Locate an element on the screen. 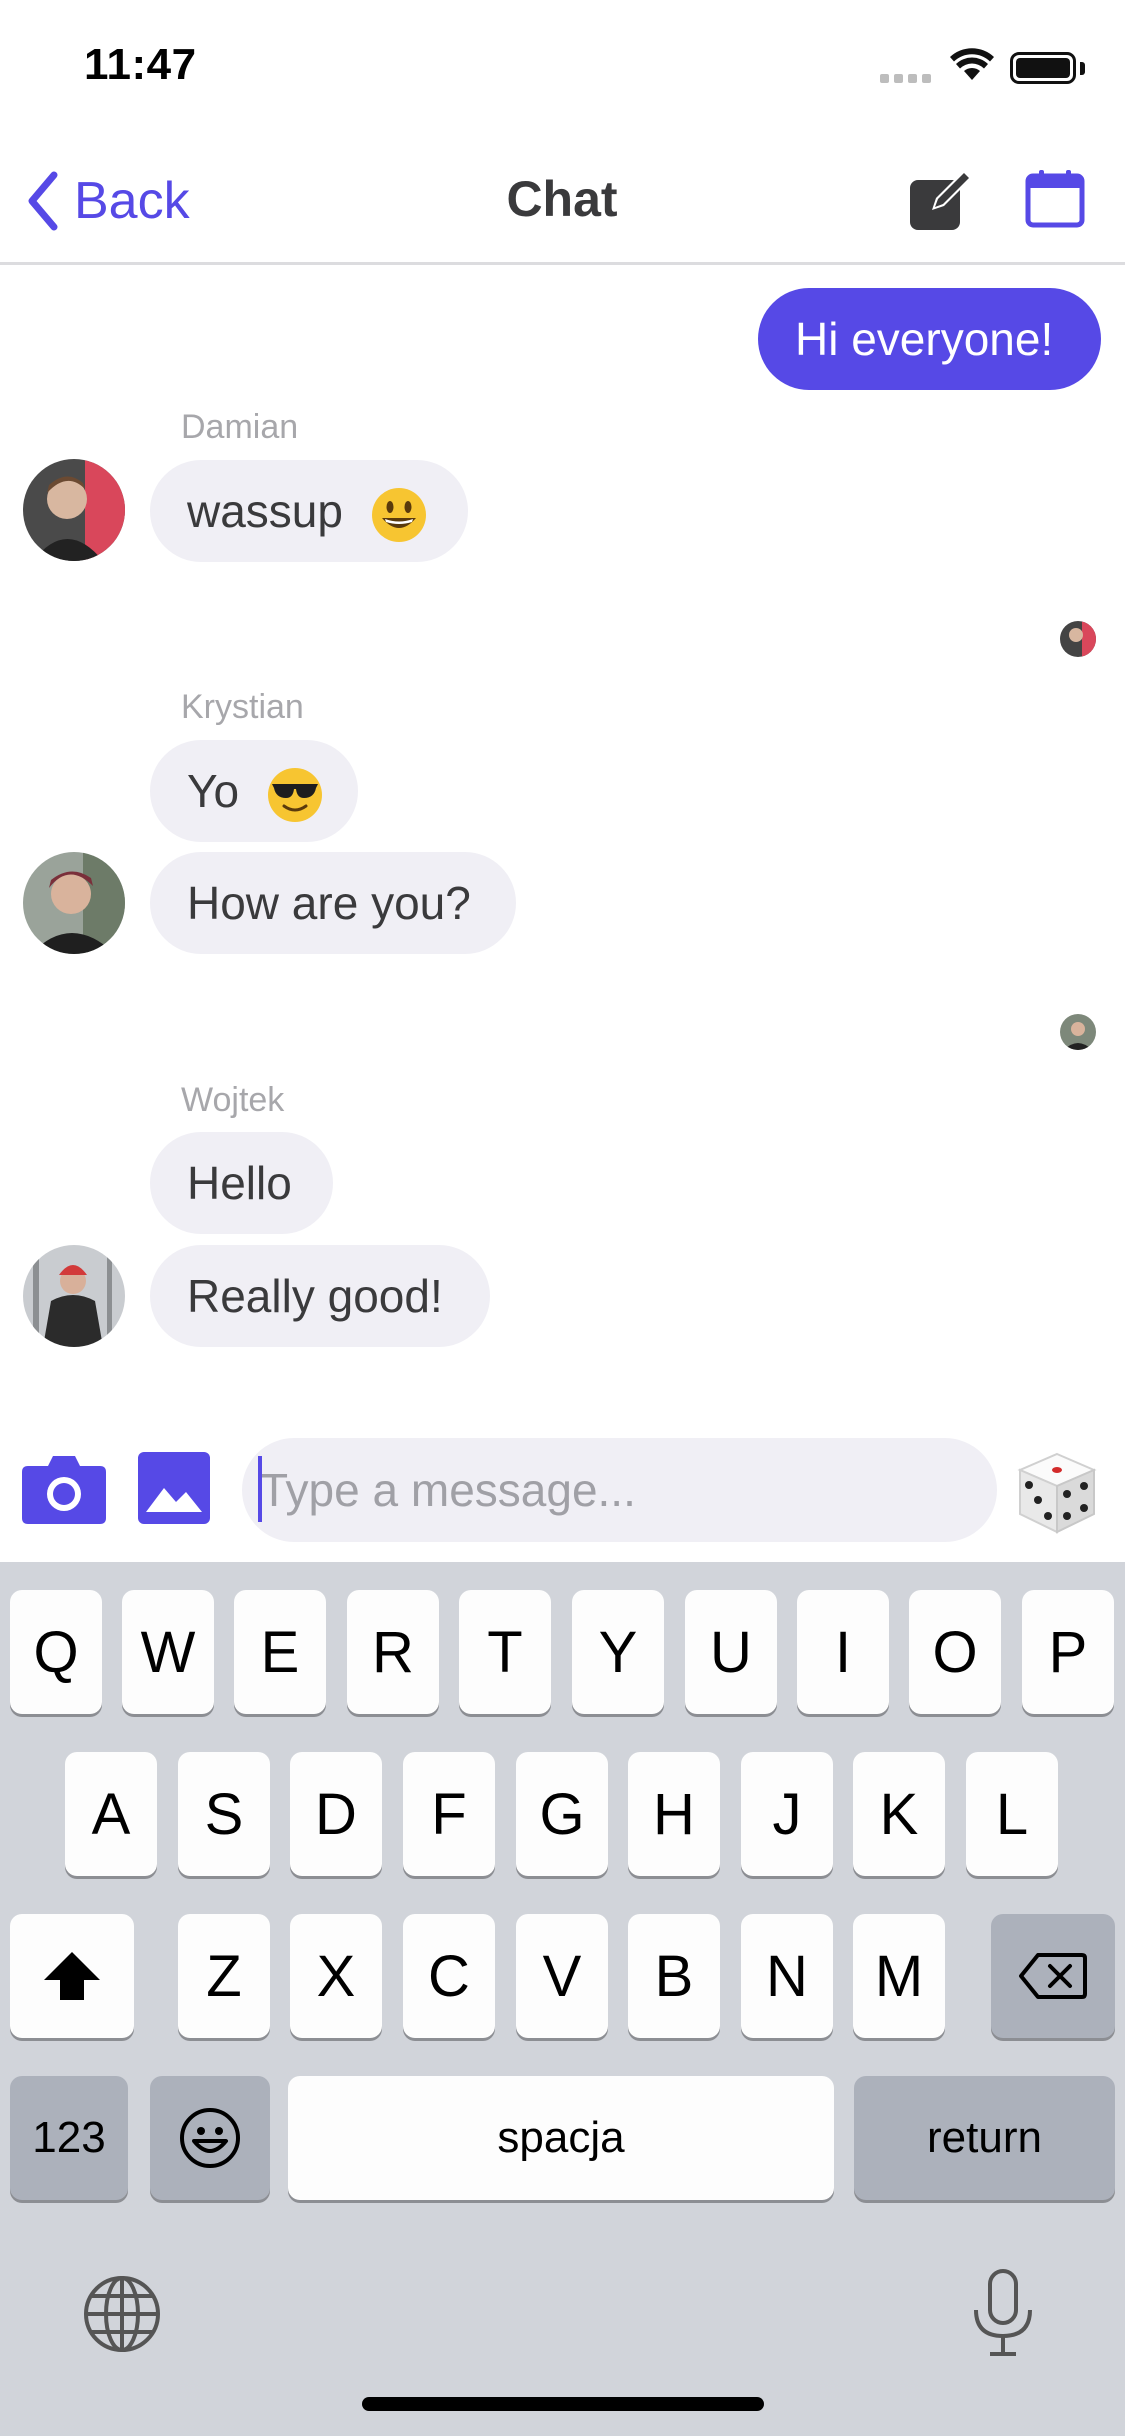  text-cursor is located at coordinates (260, 1489).